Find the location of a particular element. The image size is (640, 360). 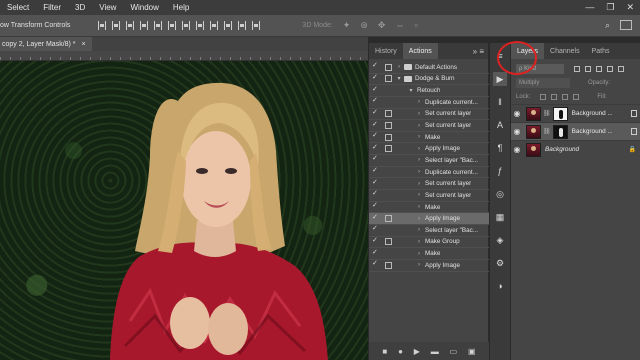

distribute-vcenter-icon is located at coordinates (200, 25).